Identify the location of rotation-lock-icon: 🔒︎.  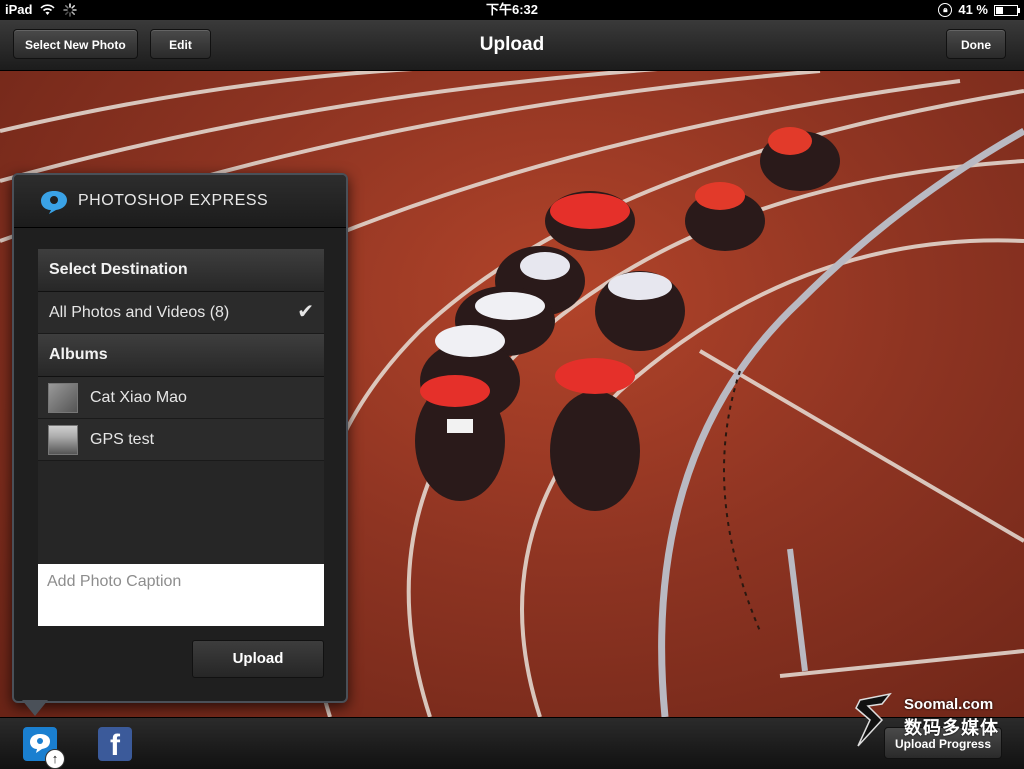
(945, 10).